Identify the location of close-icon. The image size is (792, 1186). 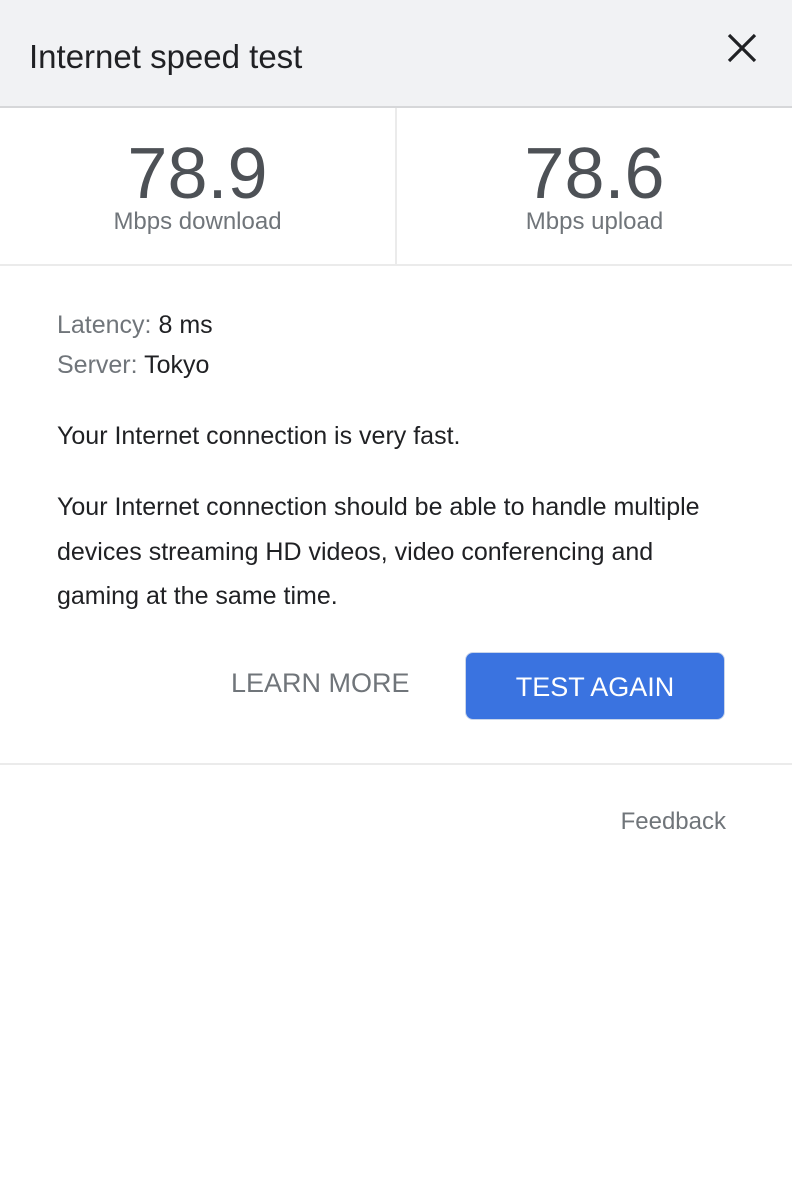
(742, 48).